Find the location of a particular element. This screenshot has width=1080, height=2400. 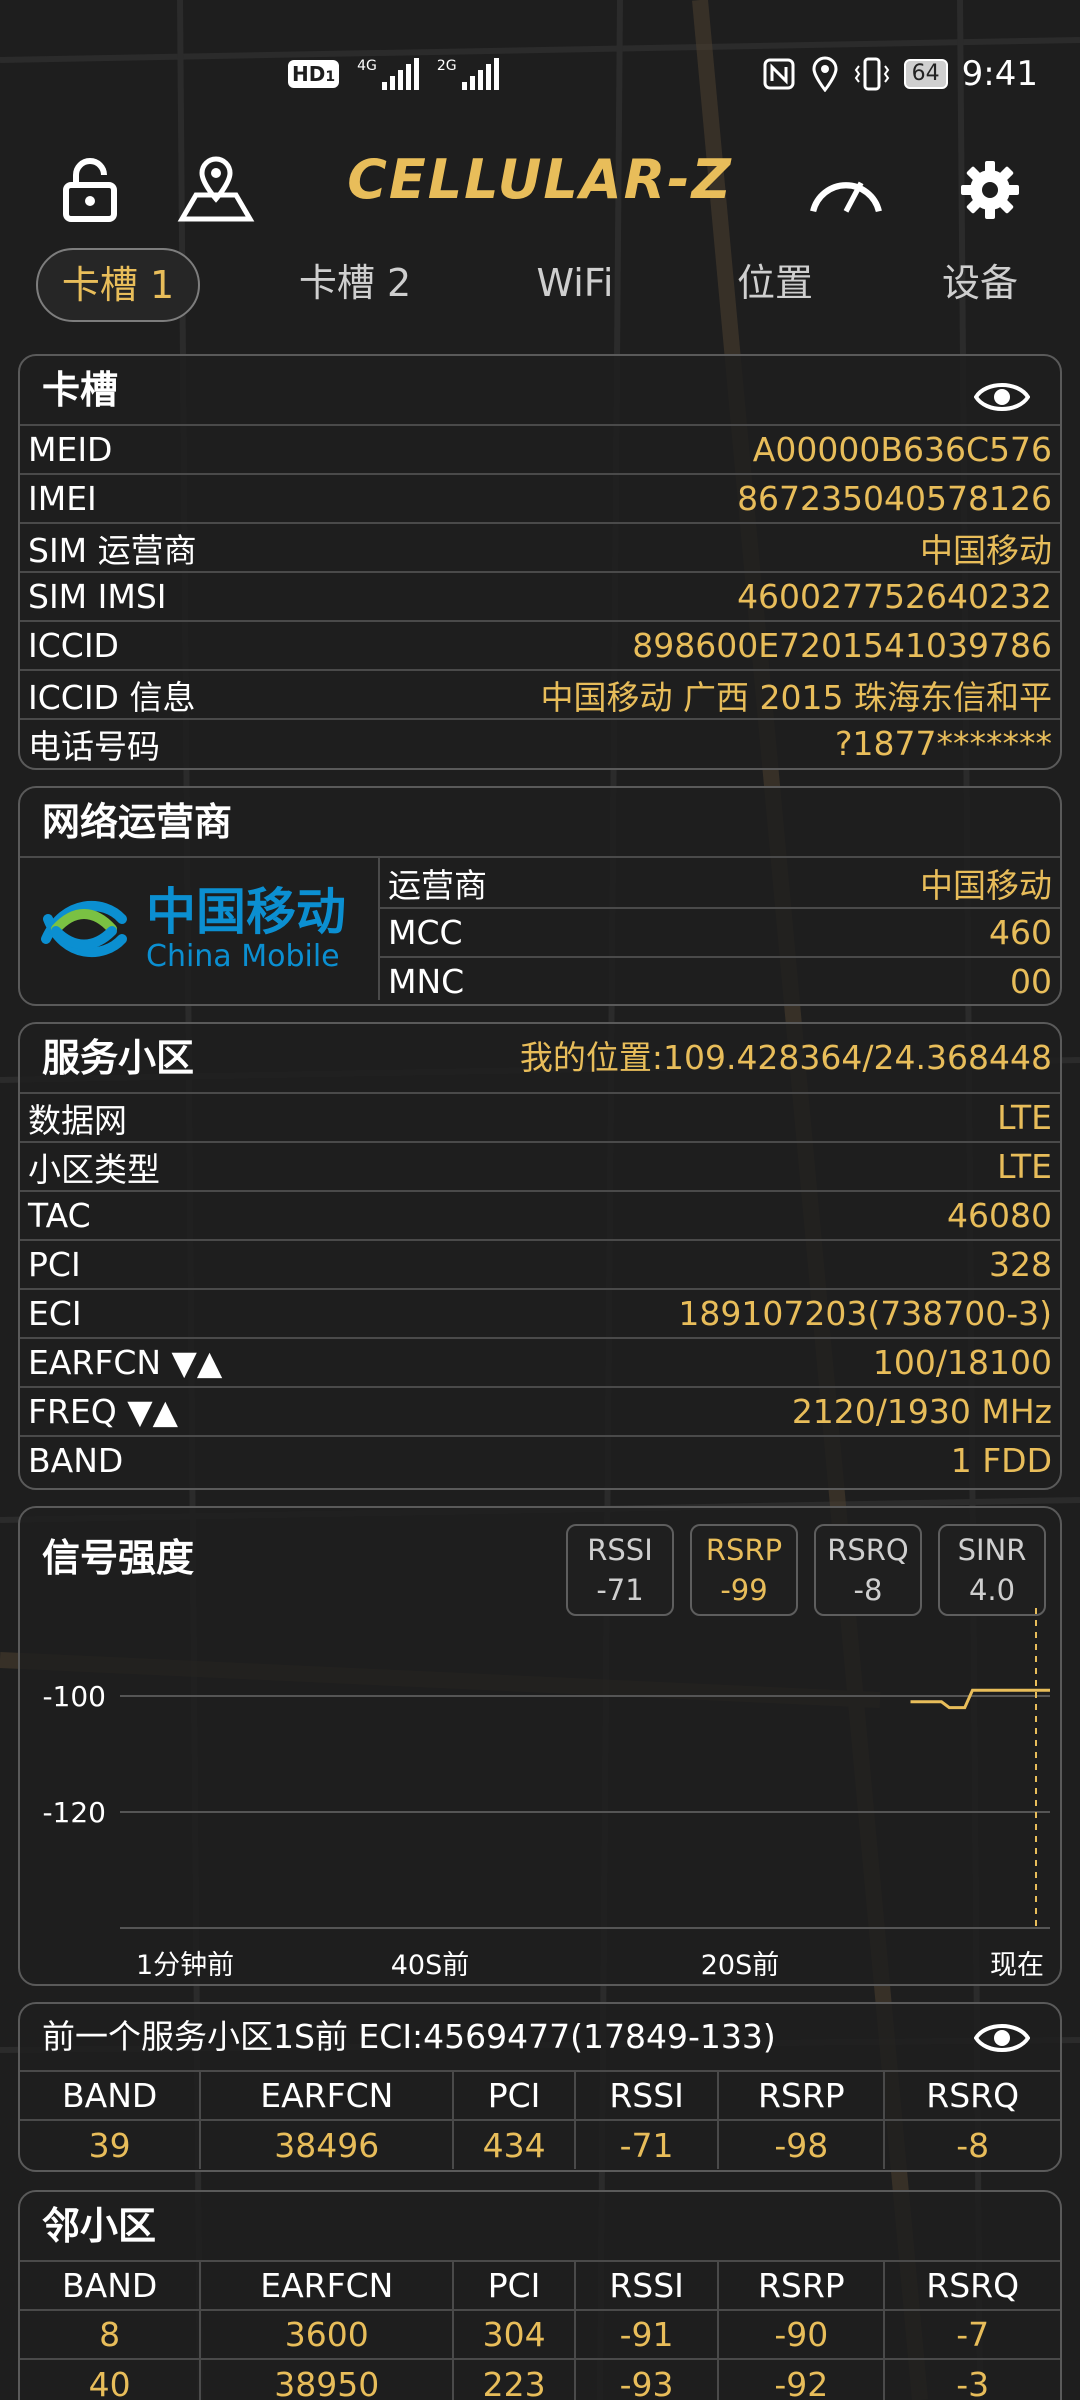

china-mobile-logo: 中国移动 China Mobile is located at coordinates (200, 929).